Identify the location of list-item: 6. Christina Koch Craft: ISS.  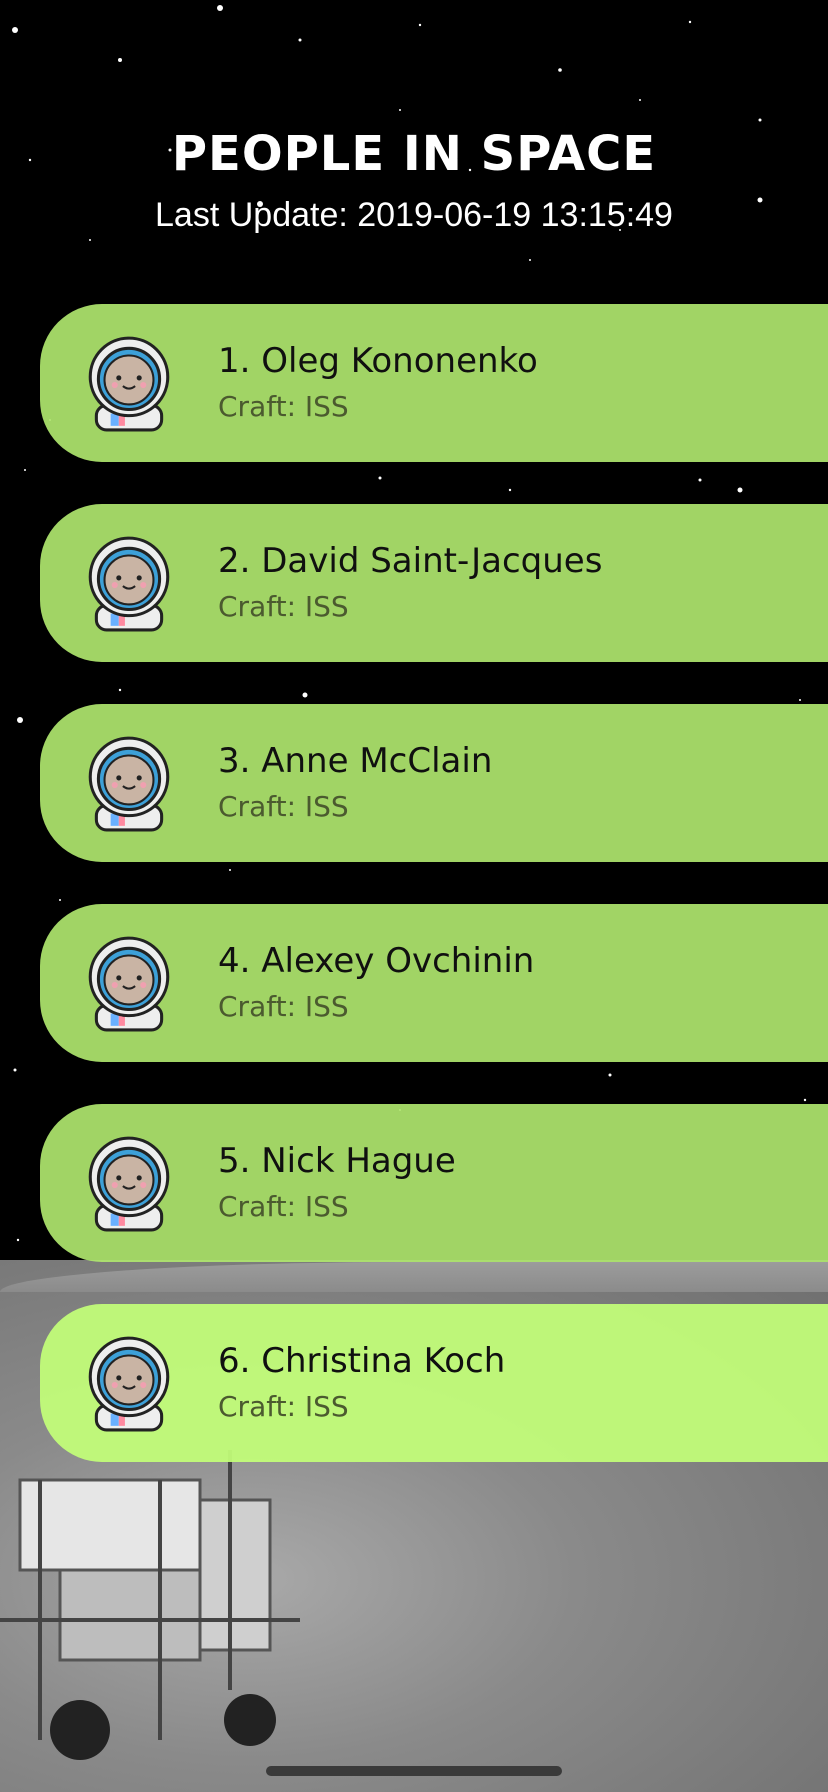
(434, 1383).